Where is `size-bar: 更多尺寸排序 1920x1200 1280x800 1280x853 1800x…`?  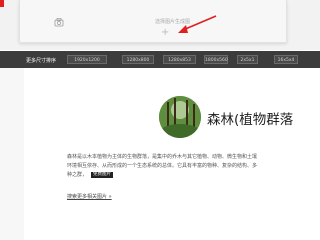 size-bar: 更多尺寸排序 1920x1200 1280x800 1280x853 1800x… is located at coordinates (160, 59).